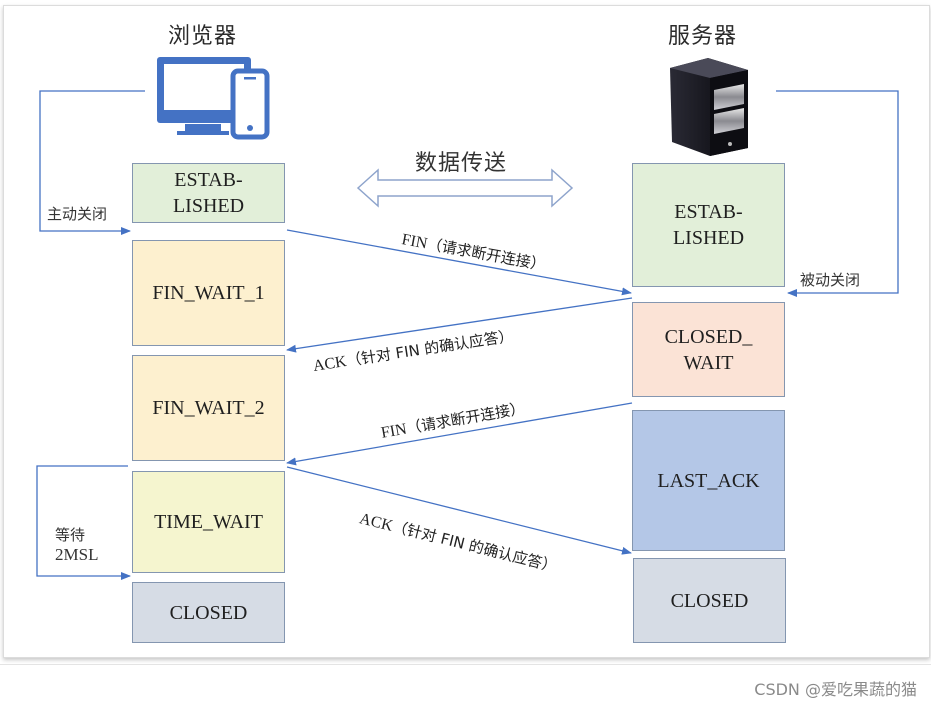 The image size is (931, 705). Describe the element at coordinates (329, 364) in the screenshot. I see `ack-1-label-en: ACK` at that location.